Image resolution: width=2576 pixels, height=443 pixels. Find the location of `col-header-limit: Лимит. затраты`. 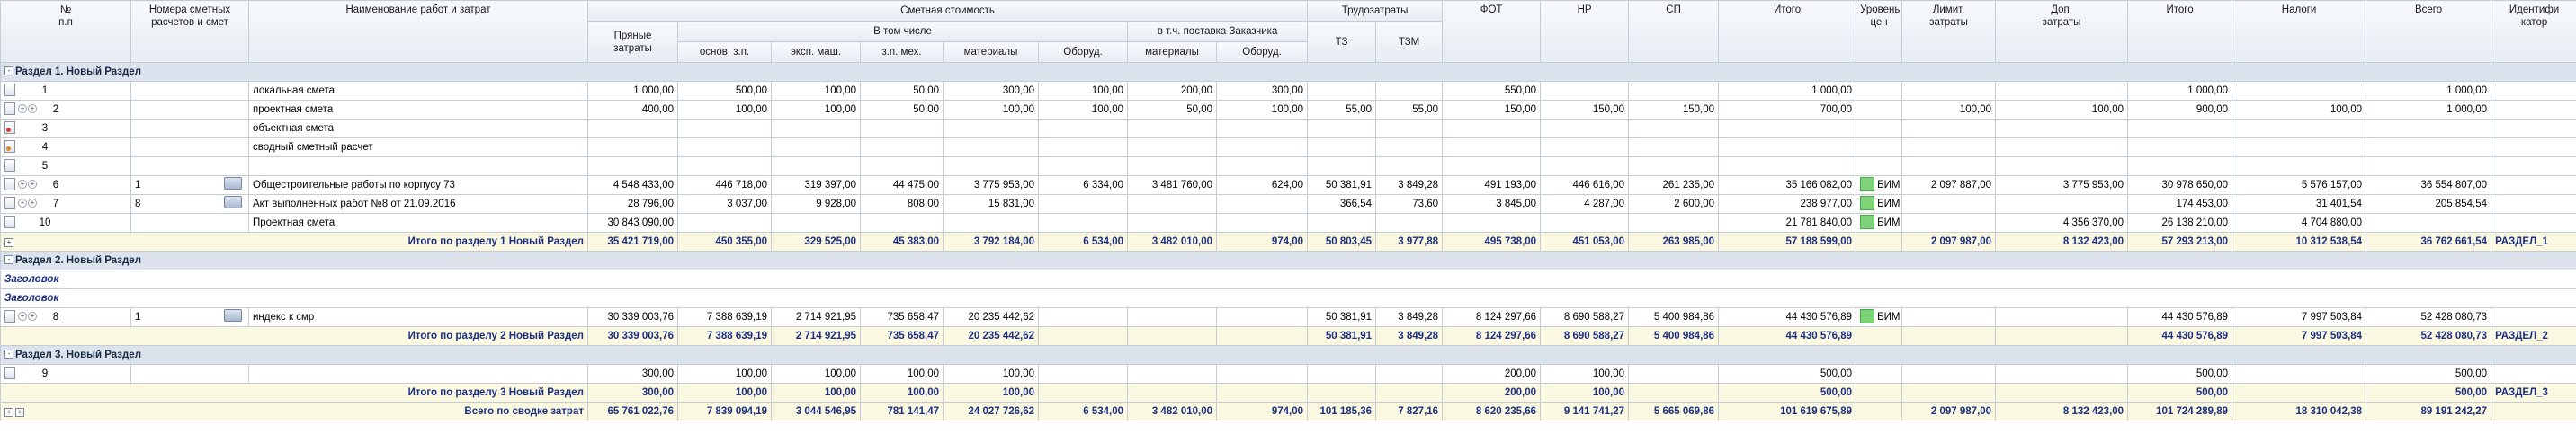

col-header-limit: Лимит. затраты is located at coordinates (1949, 31).